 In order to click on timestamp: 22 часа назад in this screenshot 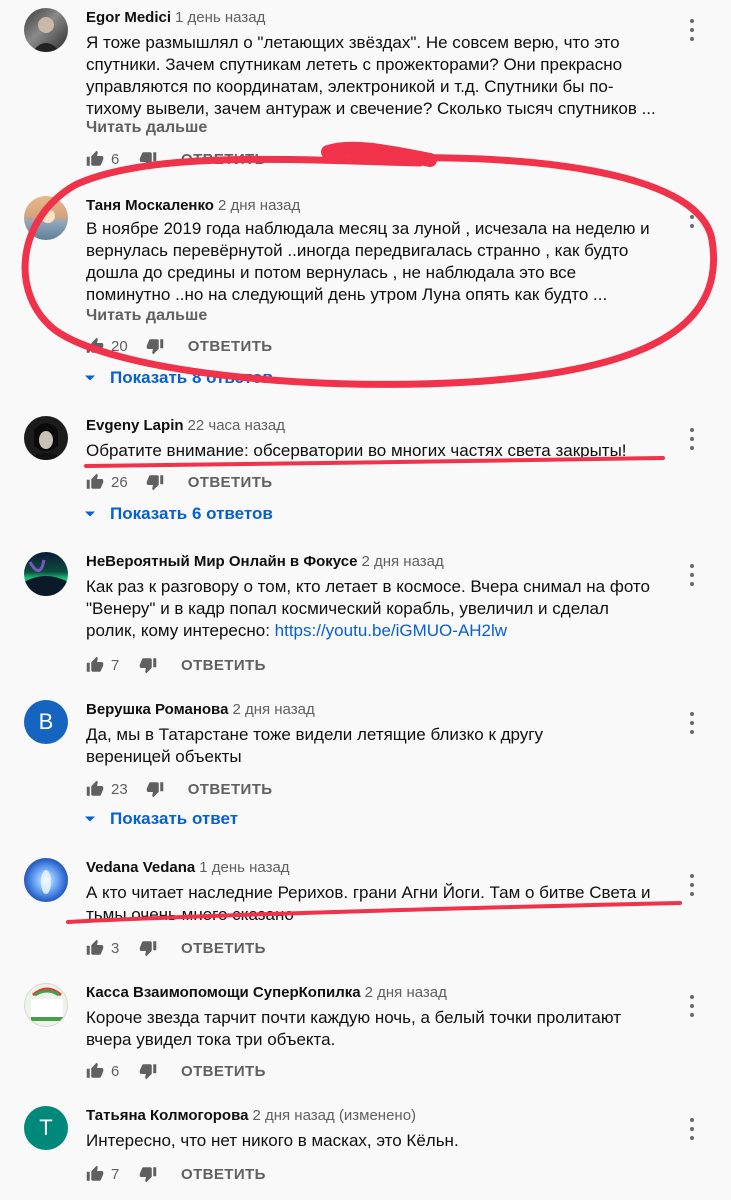, I will do `click(236, 425)`.